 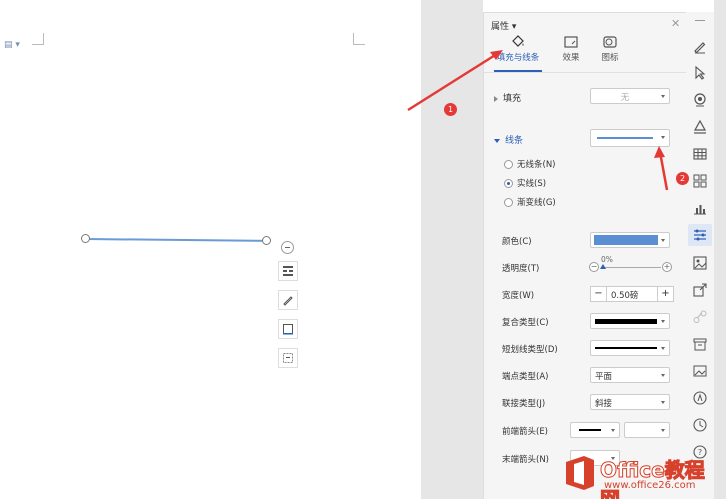 I want to click on annotation-badge-2: 2, so click(x=682, y=178).